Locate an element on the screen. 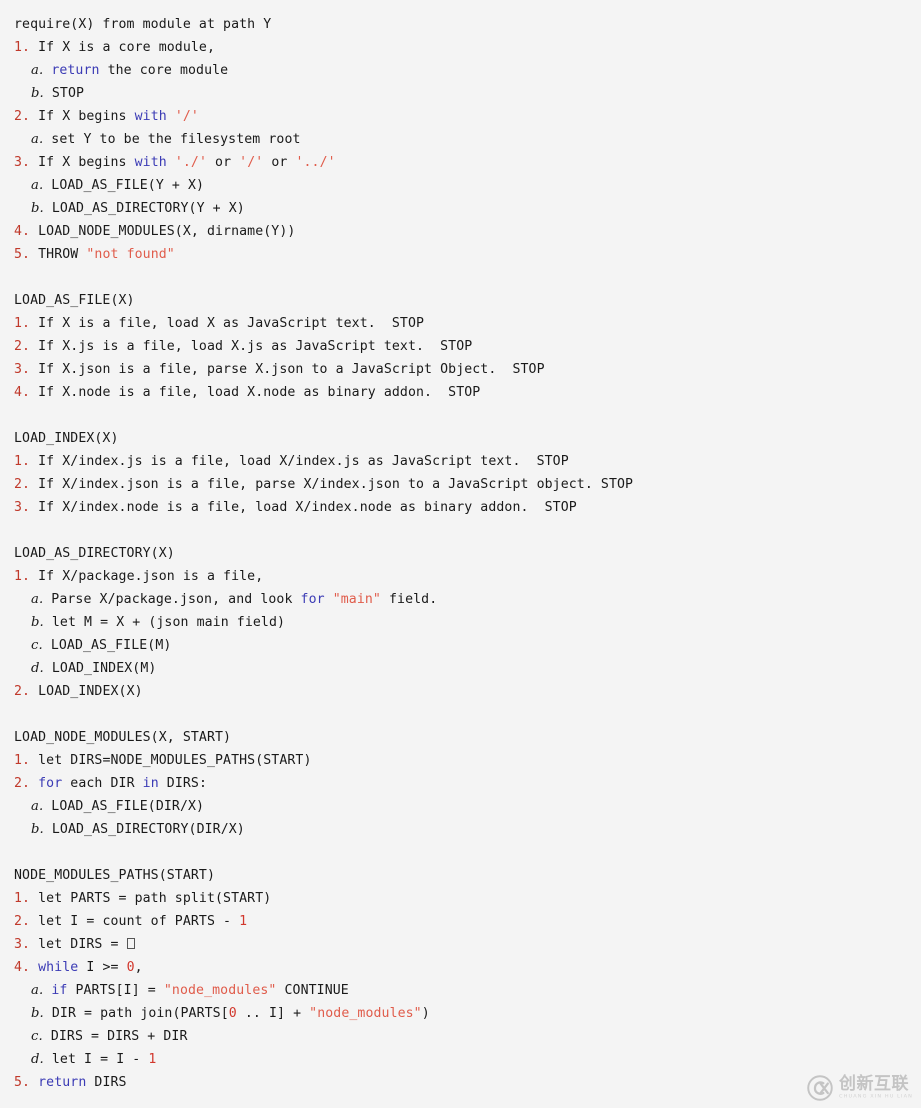 This screenshot has height=1108, width=921. token-plain: DIRS is located at coordinates (106, 1082).